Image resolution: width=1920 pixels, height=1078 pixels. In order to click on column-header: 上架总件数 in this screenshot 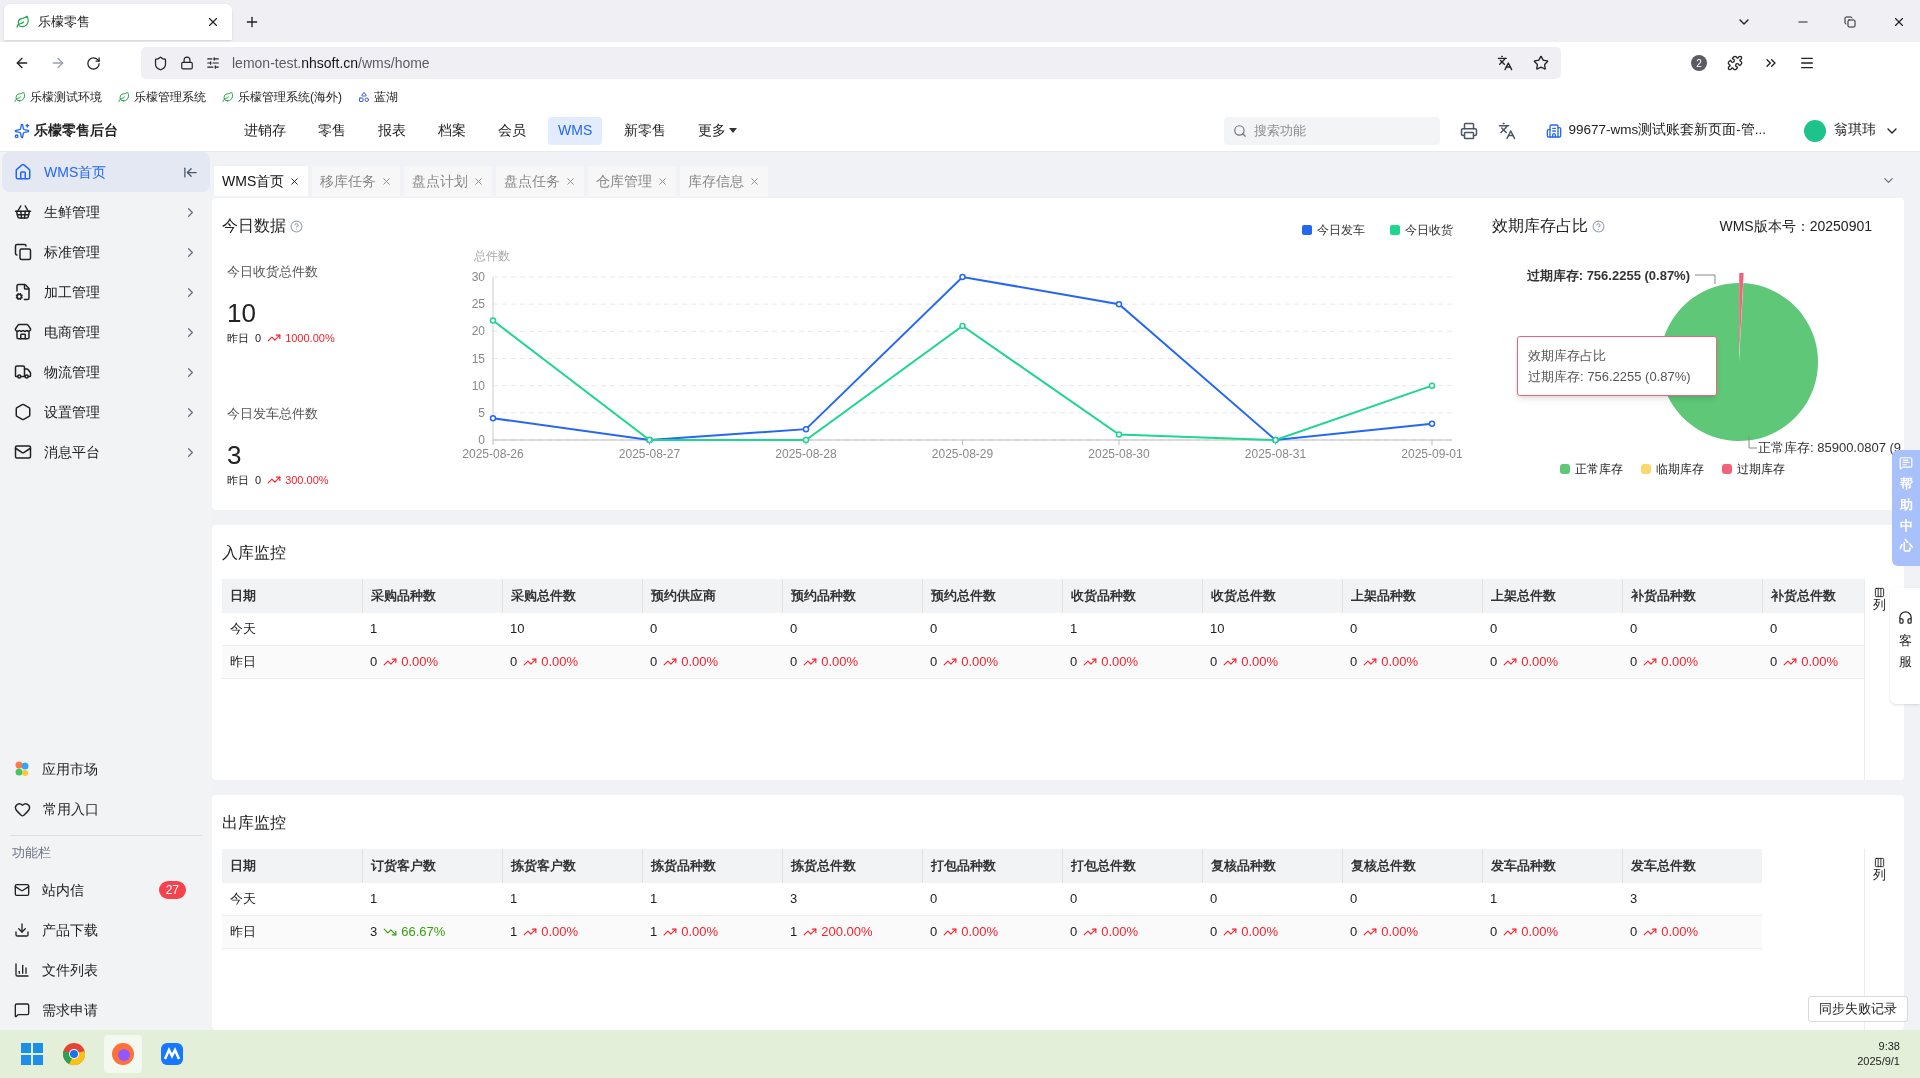, I will do `click(1552, 596)`.